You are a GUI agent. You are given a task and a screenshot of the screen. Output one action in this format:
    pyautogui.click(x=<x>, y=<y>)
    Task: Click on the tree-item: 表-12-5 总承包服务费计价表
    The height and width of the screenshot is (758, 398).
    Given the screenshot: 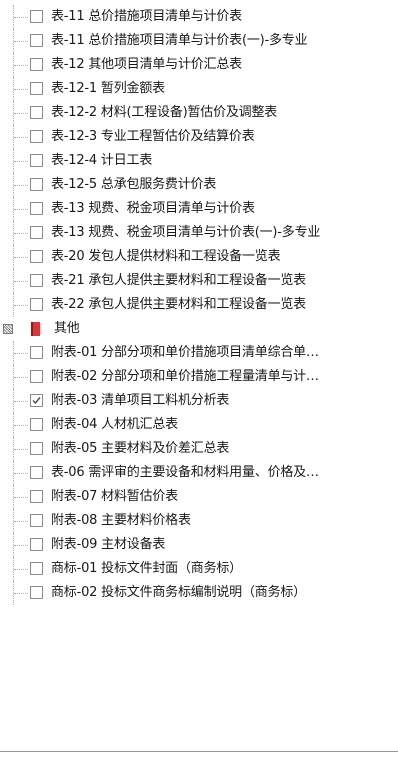 What is the action you would take?
    pyautogui.click(x=199, y=185)
    